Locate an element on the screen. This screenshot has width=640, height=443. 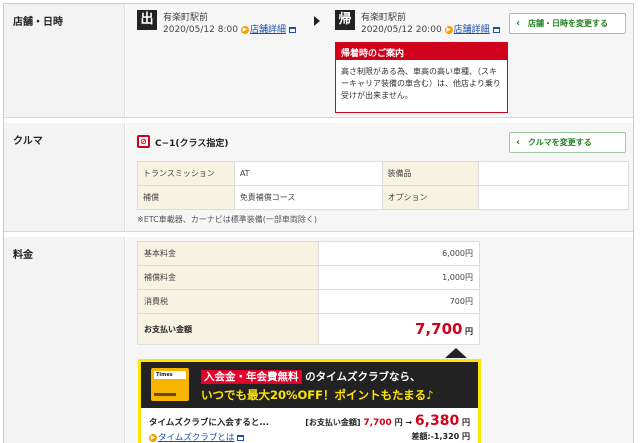
pay-label: [お支払い金額] is located at coordinates (333, 422).